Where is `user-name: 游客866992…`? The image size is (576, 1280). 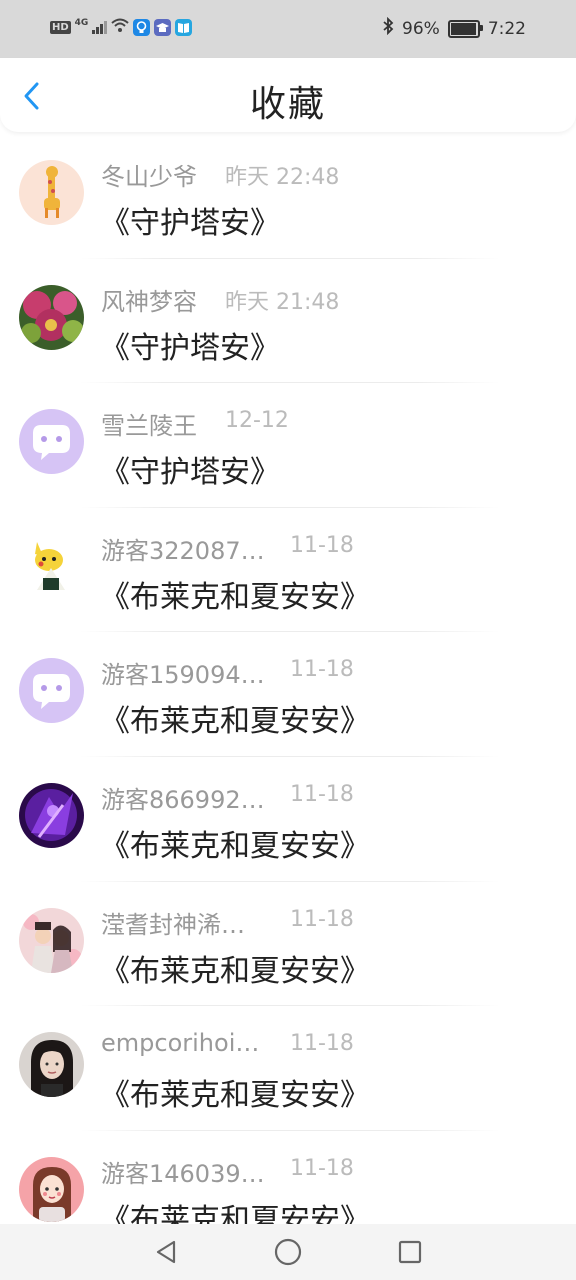 user-name: 游客866992… is located at coordinates (183, 799).